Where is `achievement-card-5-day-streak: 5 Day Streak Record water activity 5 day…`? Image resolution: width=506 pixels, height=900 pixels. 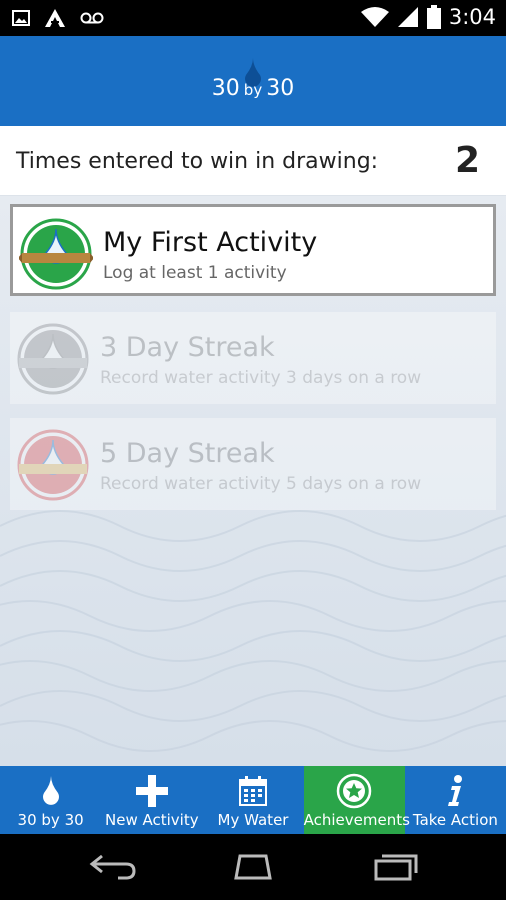
achievement-card-5-day-streak: 5 Day Streak Record water activity 5 day… is located at coordinates (253, 464).